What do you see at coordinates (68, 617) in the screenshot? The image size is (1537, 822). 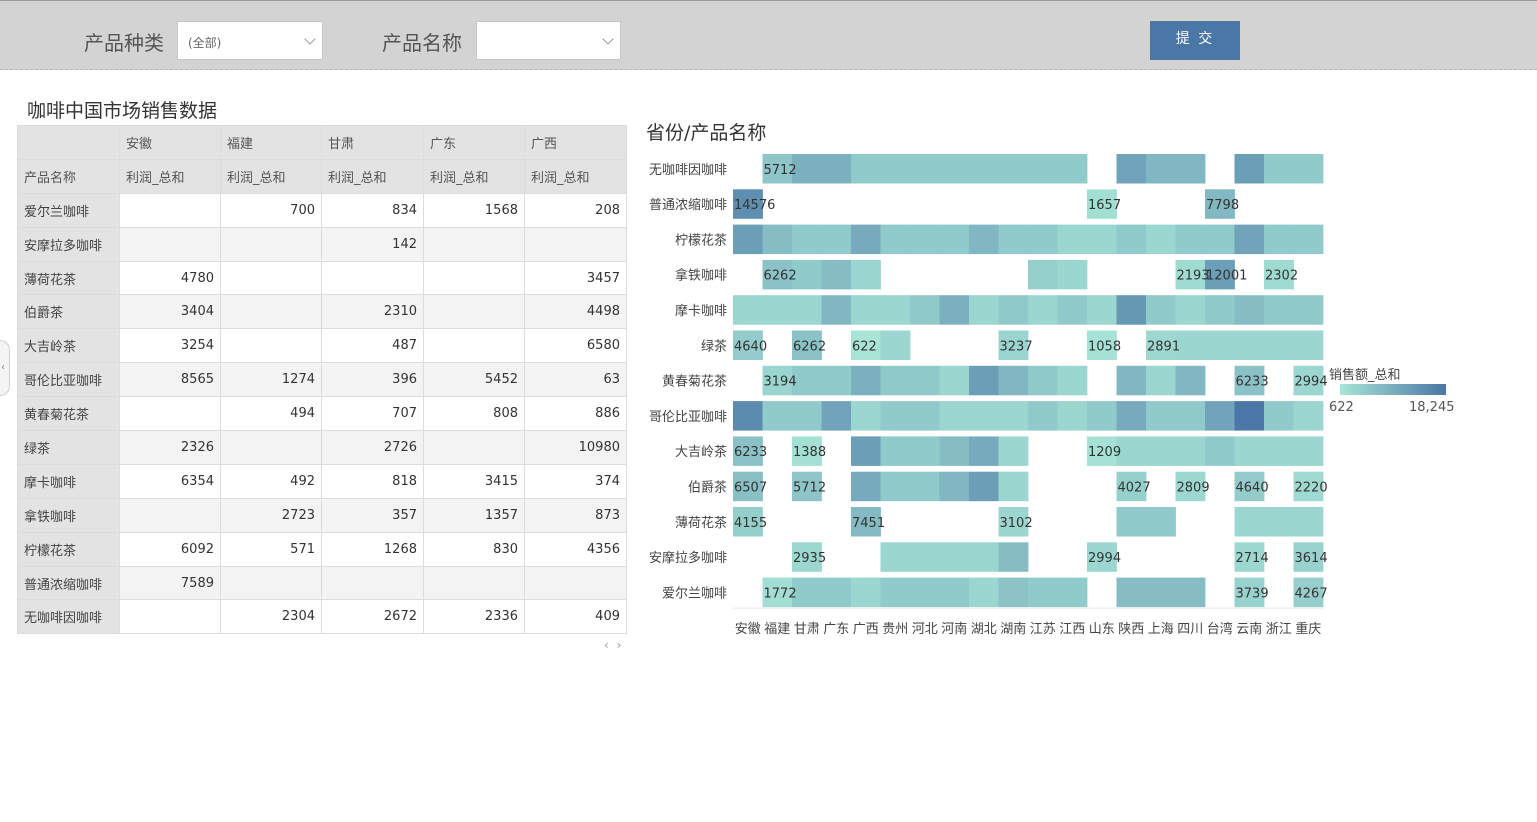 I see `row-header: 无咖啡因咖啡` at bounding box center [68, 617].